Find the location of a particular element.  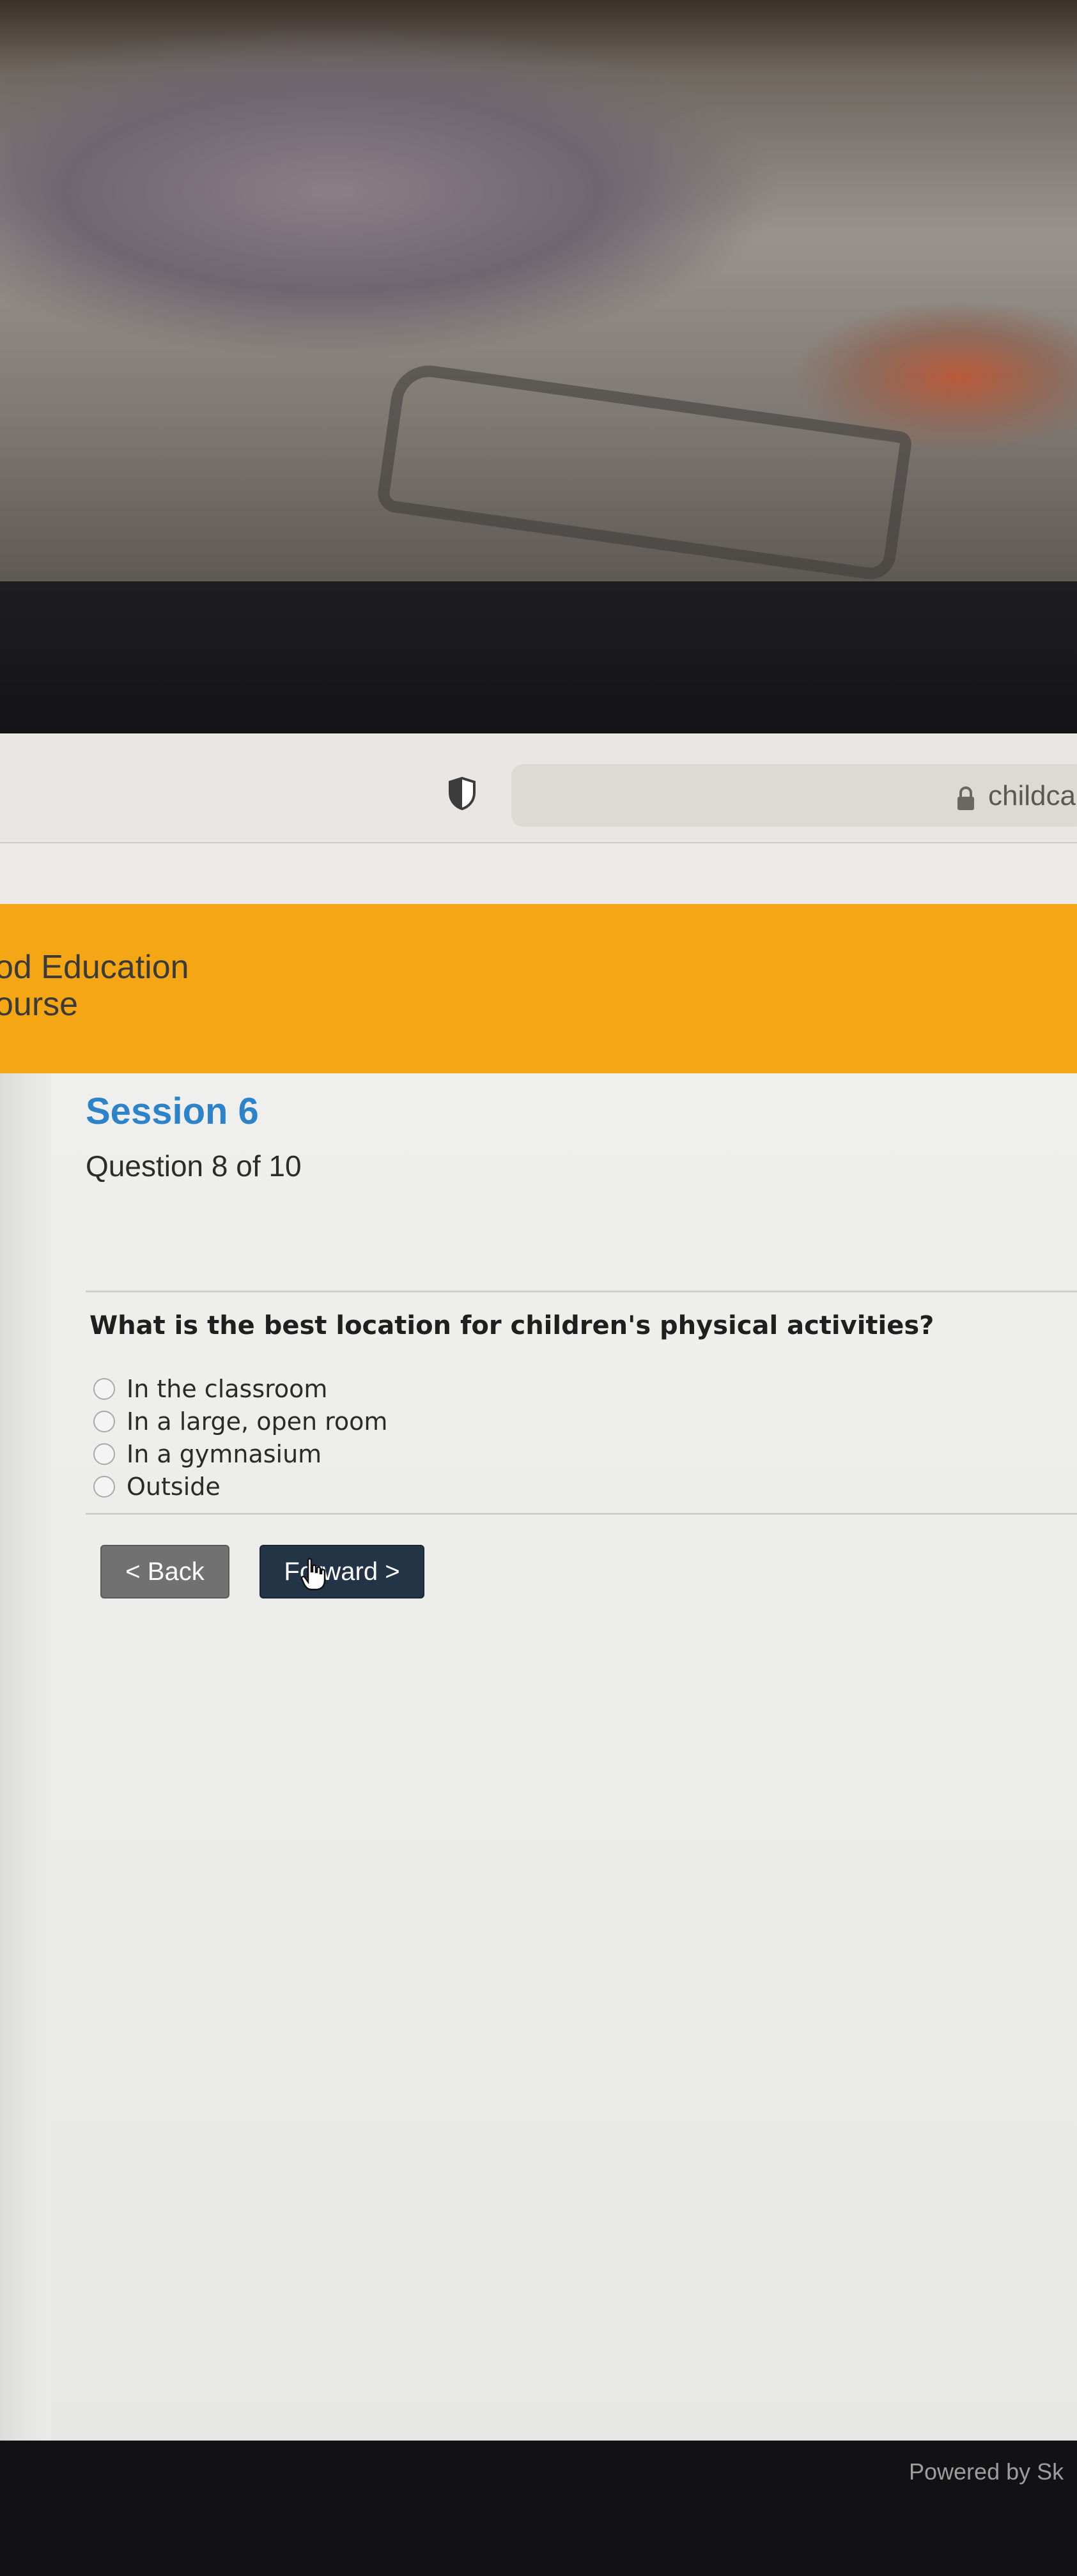

answer-option-label: In a large, open room is located at coordinates (257, 1421).